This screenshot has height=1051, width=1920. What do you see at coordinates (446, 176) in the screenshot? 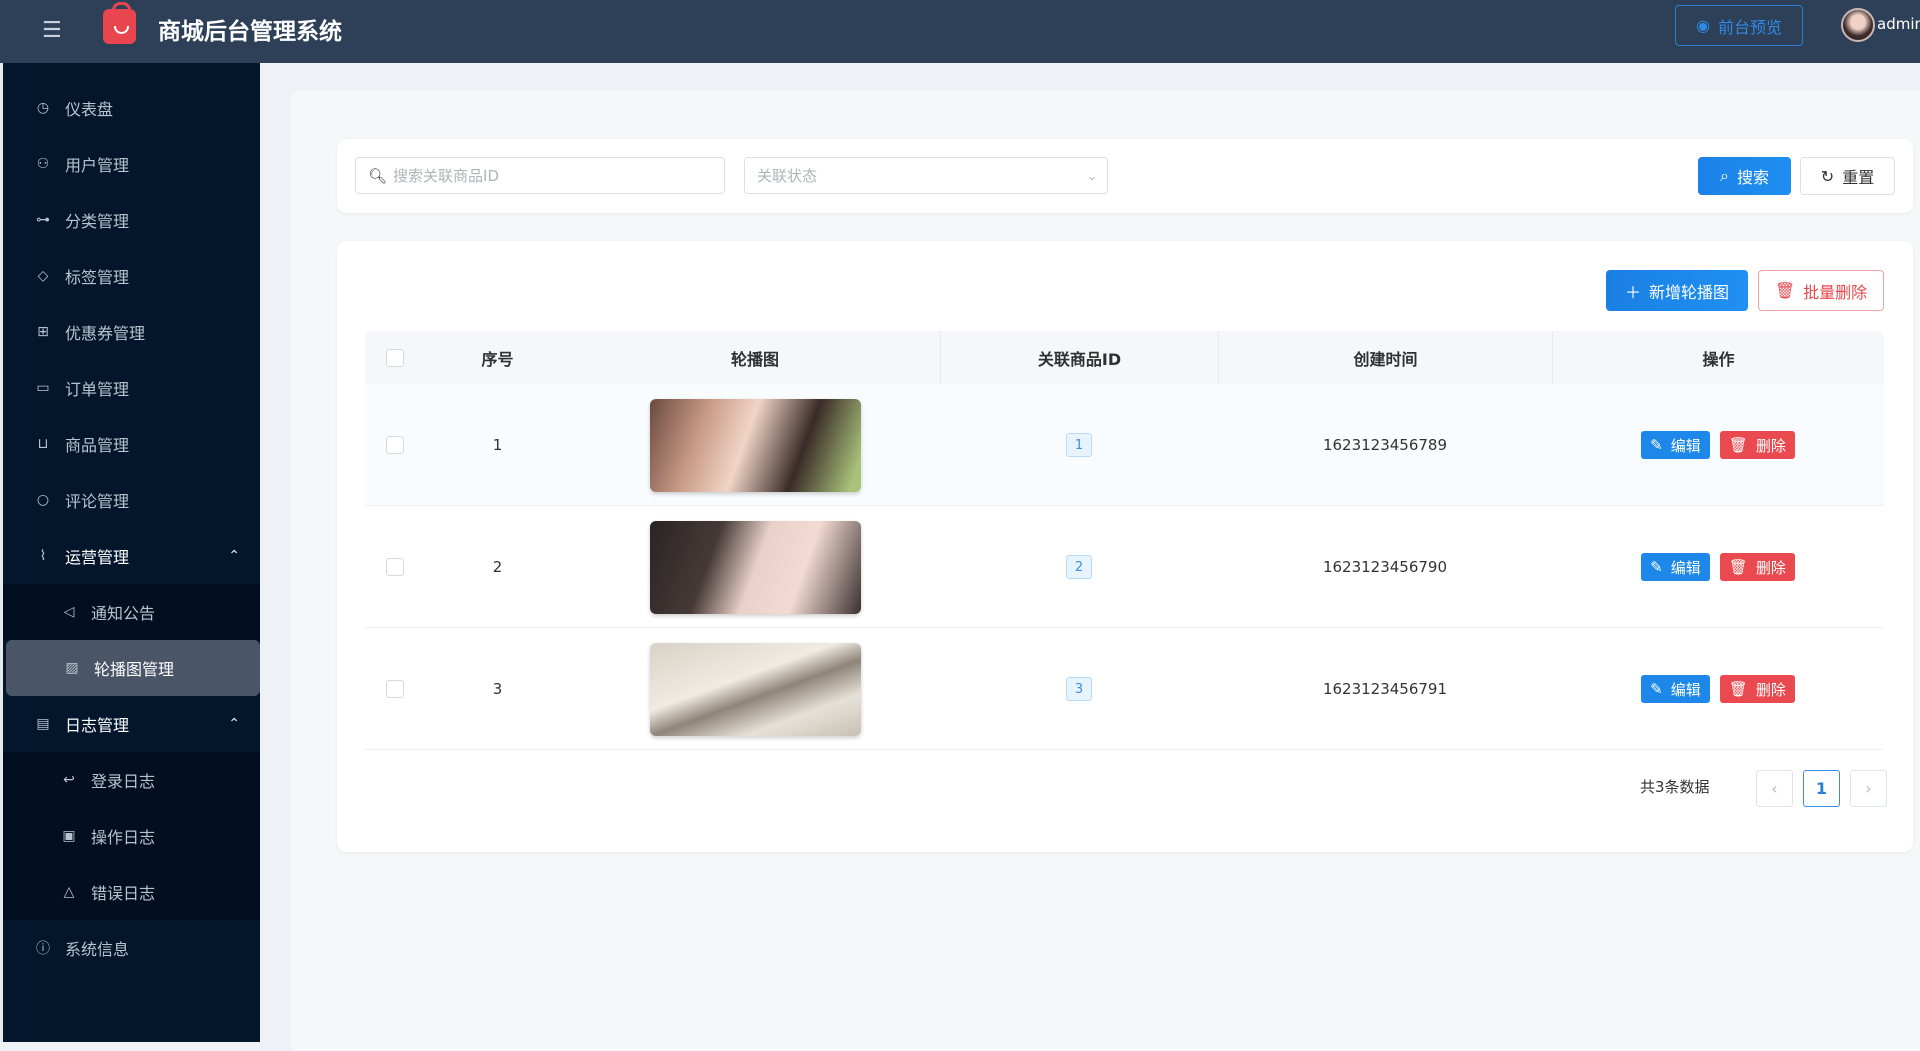
I see `search-placeholder: 搜索关联商品ID` at bounding box center [446, 176].